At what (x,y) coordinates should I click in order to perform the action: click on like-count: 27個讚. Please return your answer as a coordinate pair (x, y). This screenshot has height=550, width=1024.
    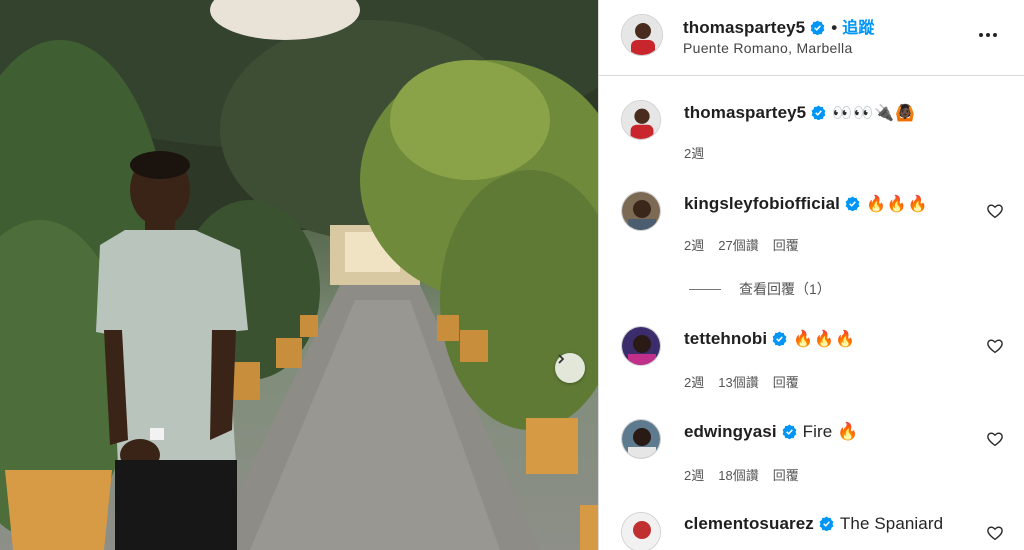
    Looking at the image, I should click on (738, 244).